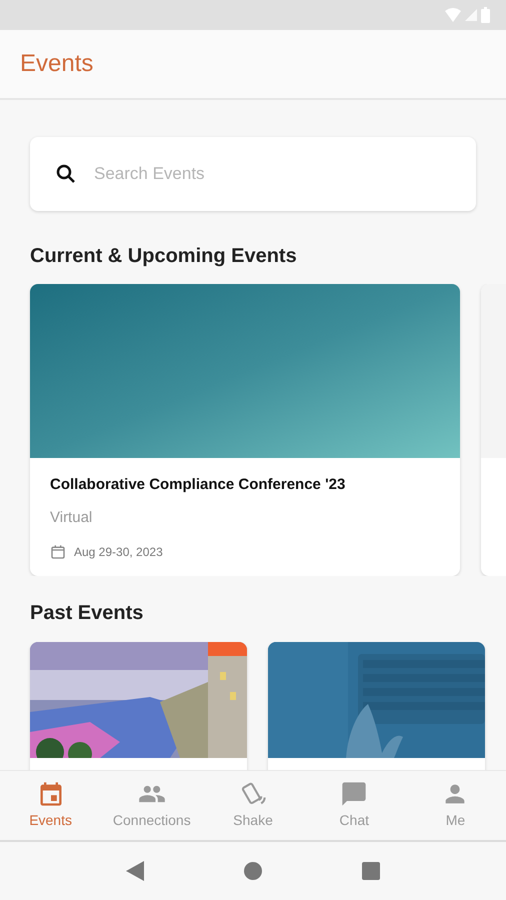  Describe the element at coordinates (198, 485) in the screenshot. I see `event-title: Collaborative Compliance Conference '23` at that location.